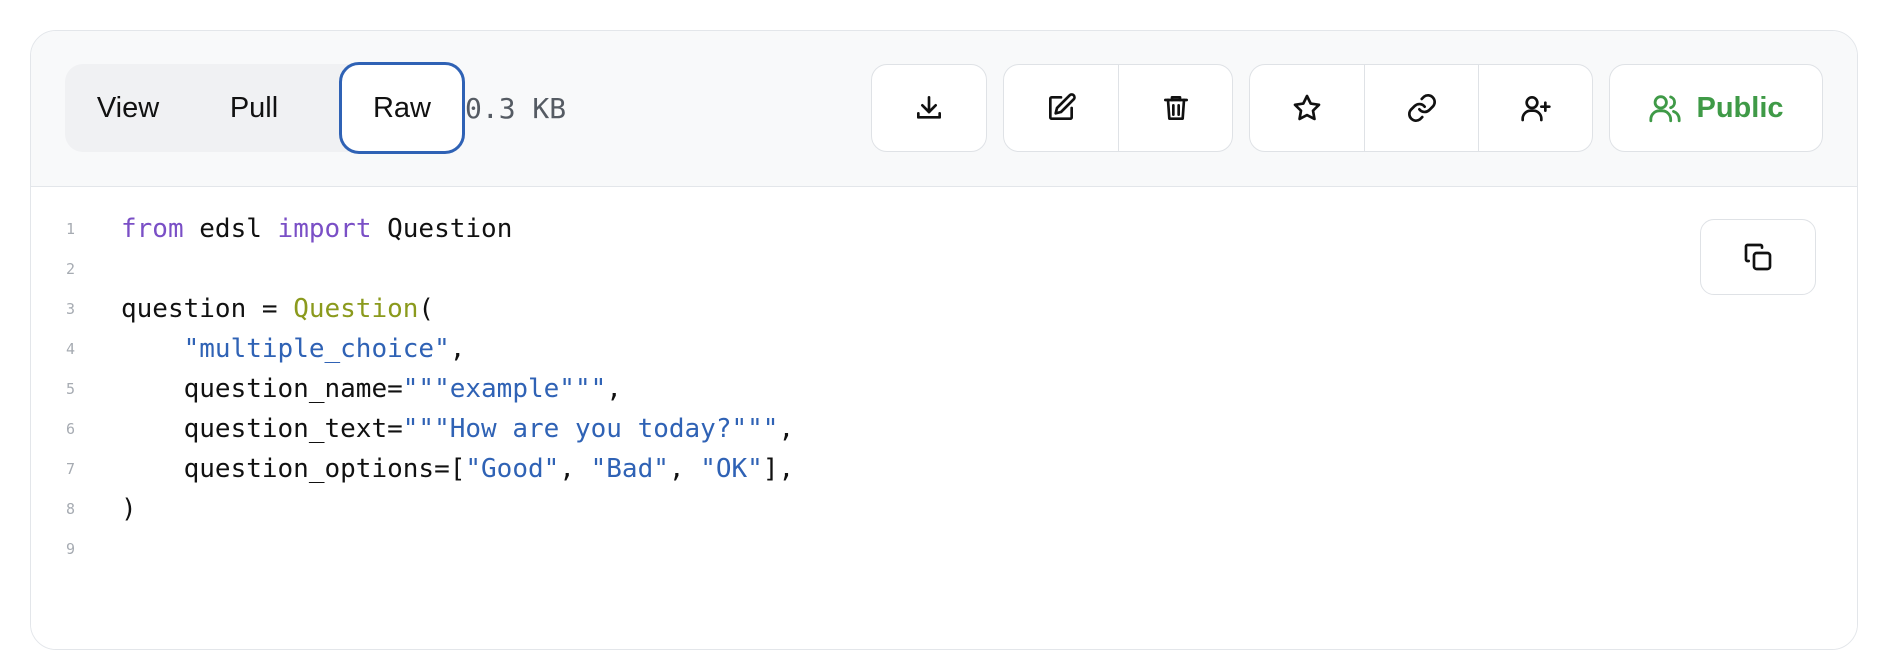 The image size is (1888, 650). I want to click on copy-code-button, so click(1758, 257).